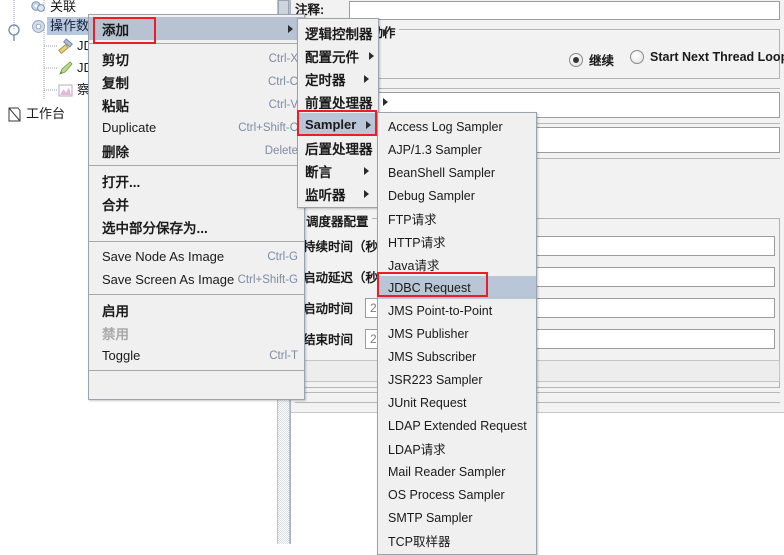  Describe the element at coordinates (457, 218) in the screenshot. I see `menu-item-ftp-request: FTP请求` at that location.